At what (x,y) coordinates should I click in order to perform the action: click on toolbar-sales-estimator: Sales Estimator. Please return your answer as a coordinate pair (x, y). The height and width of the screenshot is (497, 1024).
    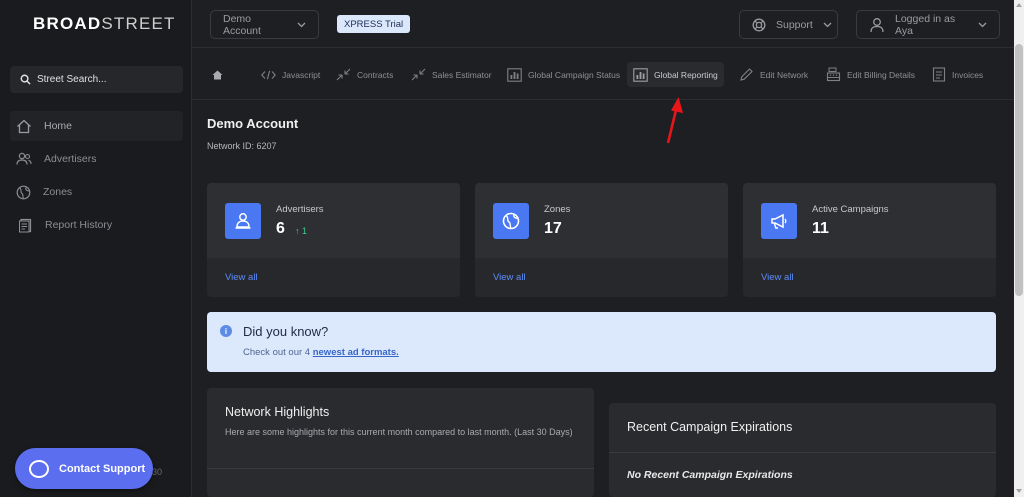
    Looking at the image, I should click on (451, 74).